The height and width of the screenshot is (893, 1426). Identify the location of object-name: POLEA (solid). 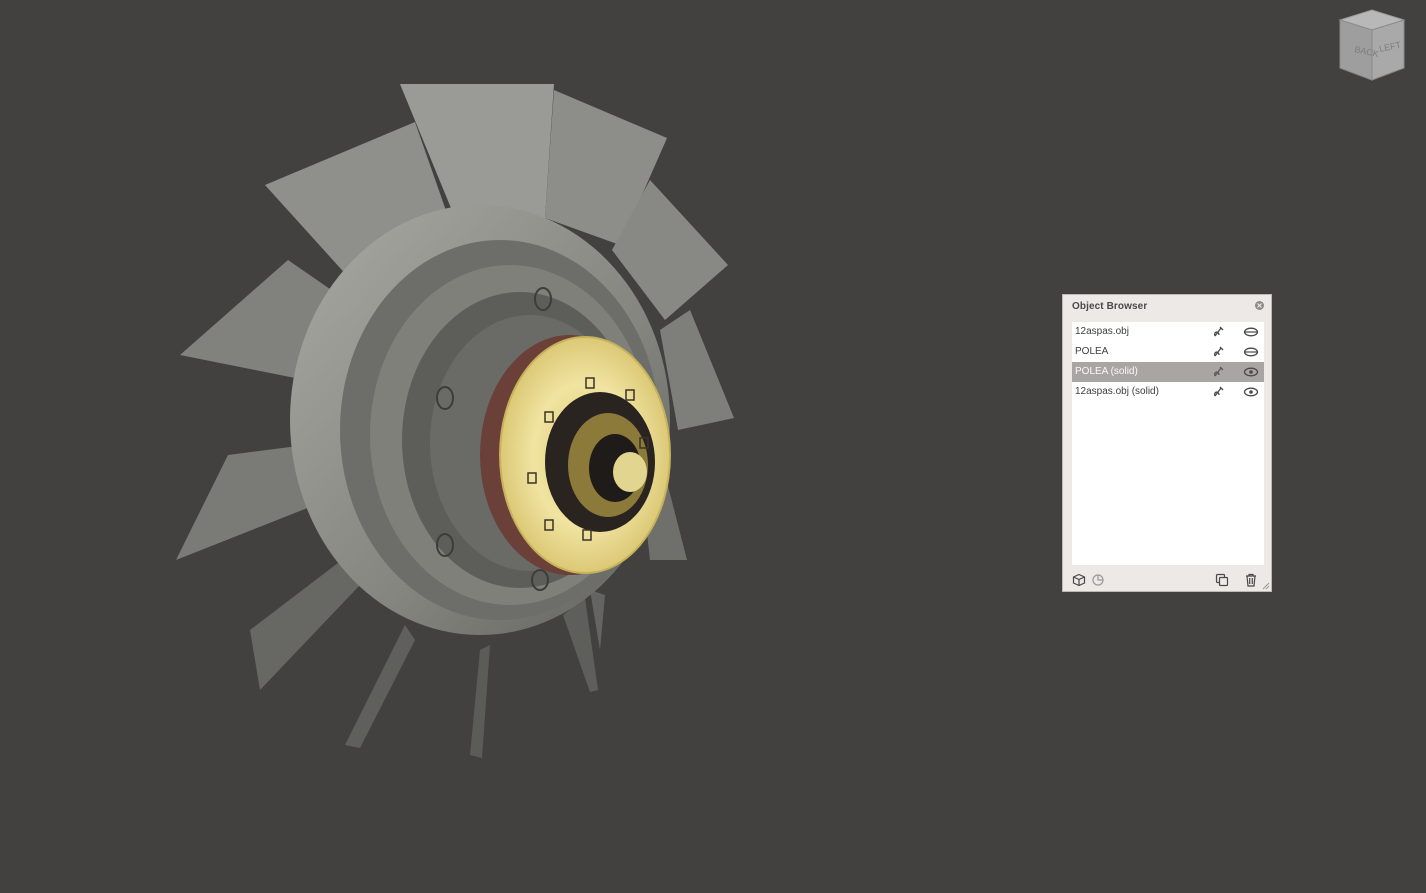
(1106, 371).